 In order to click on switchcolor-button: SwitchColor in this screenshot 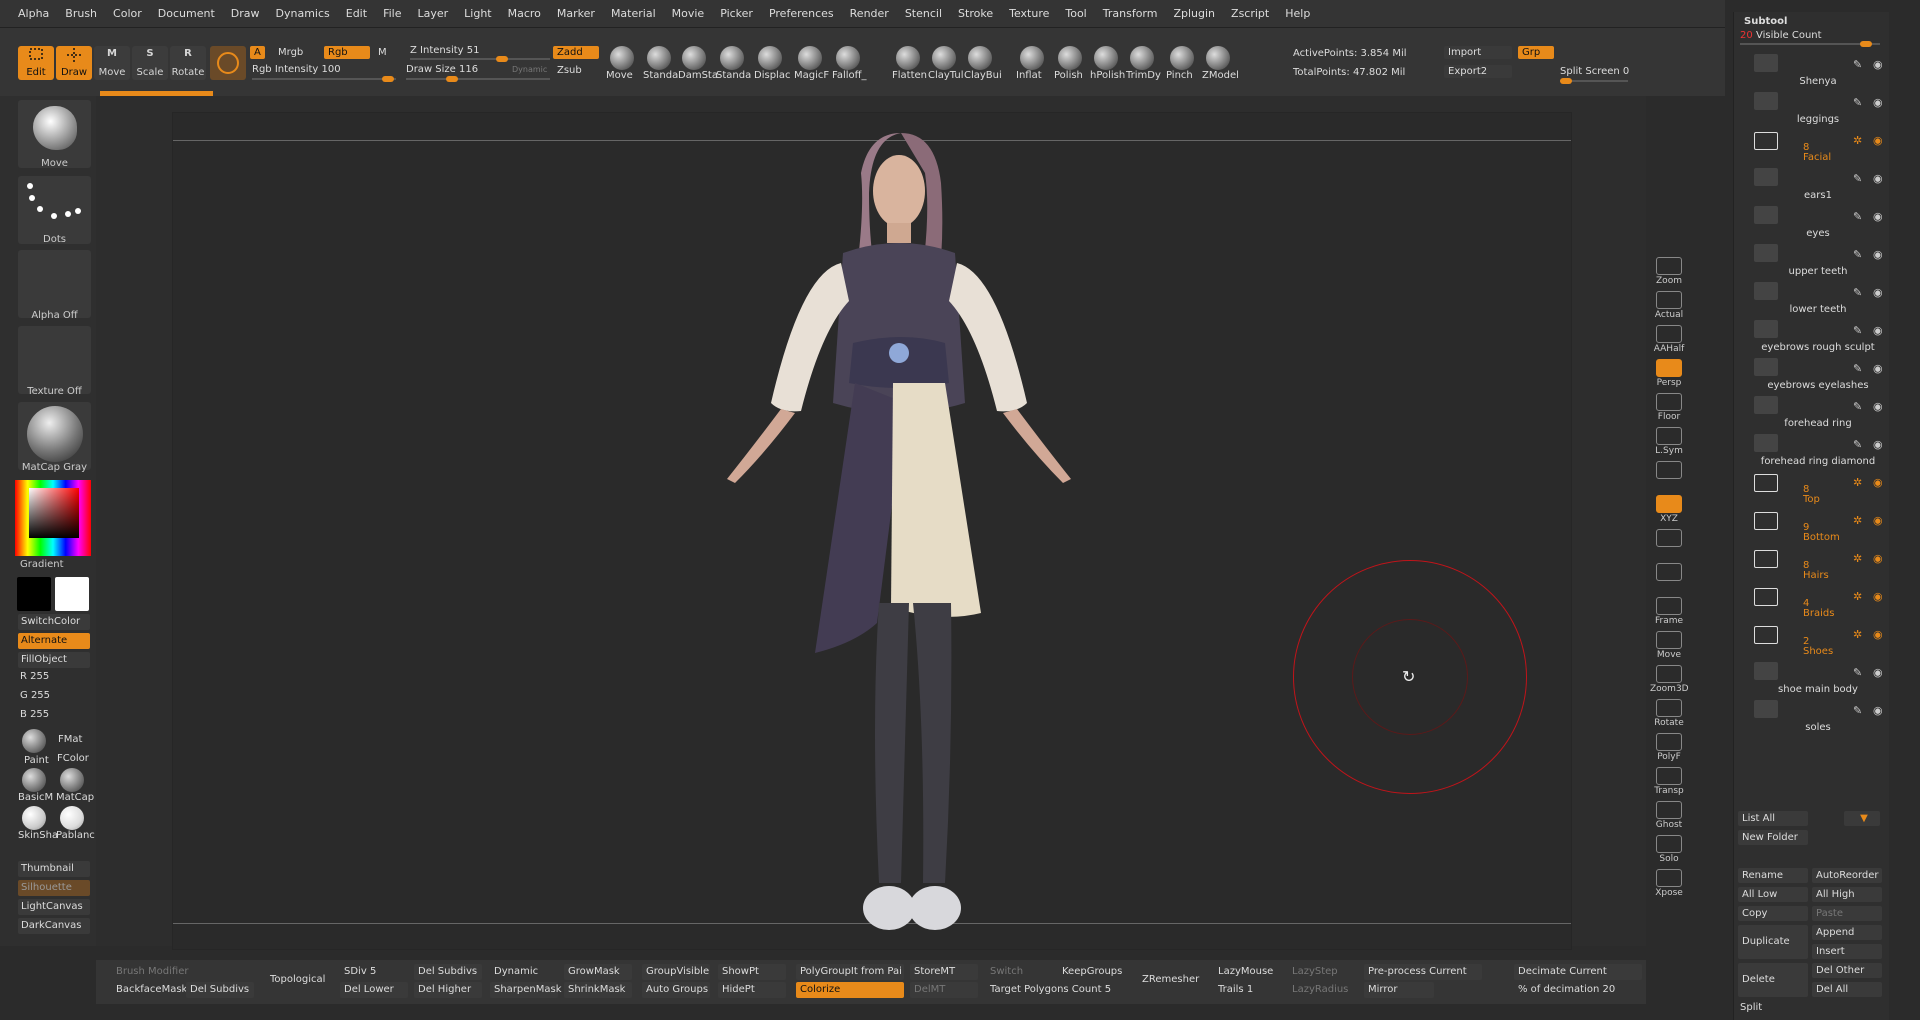, I will do `click(54, 622)`.